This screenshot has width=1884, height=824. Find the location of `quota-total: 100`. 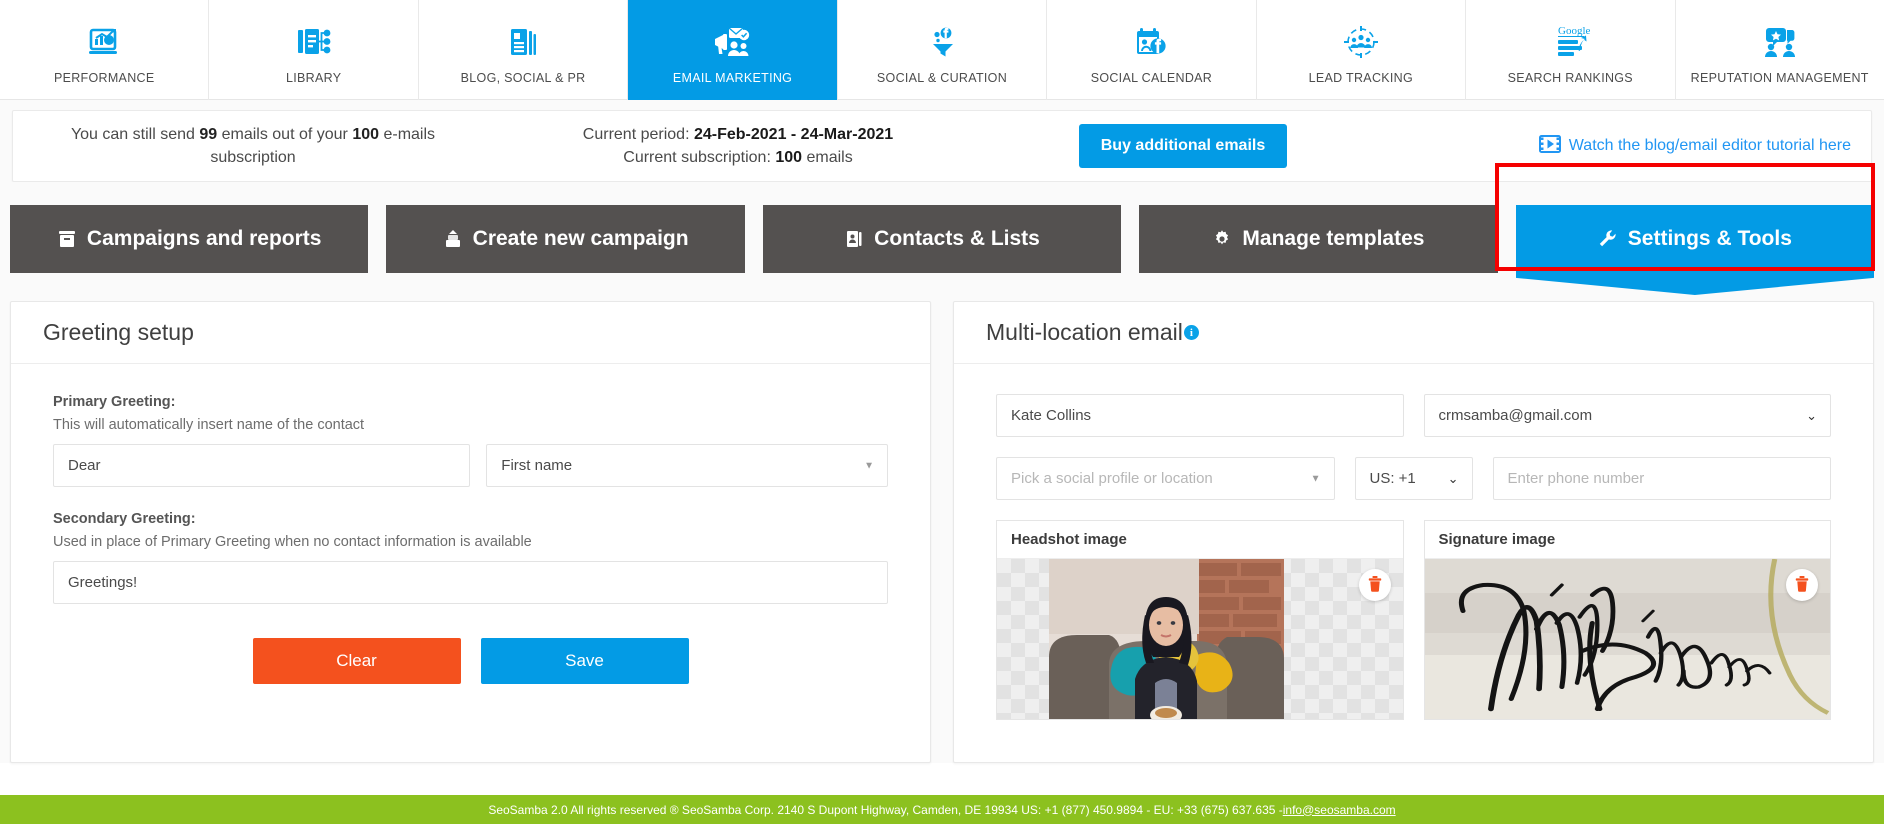

quota-total: 100 is located at coordinates (366, 134).